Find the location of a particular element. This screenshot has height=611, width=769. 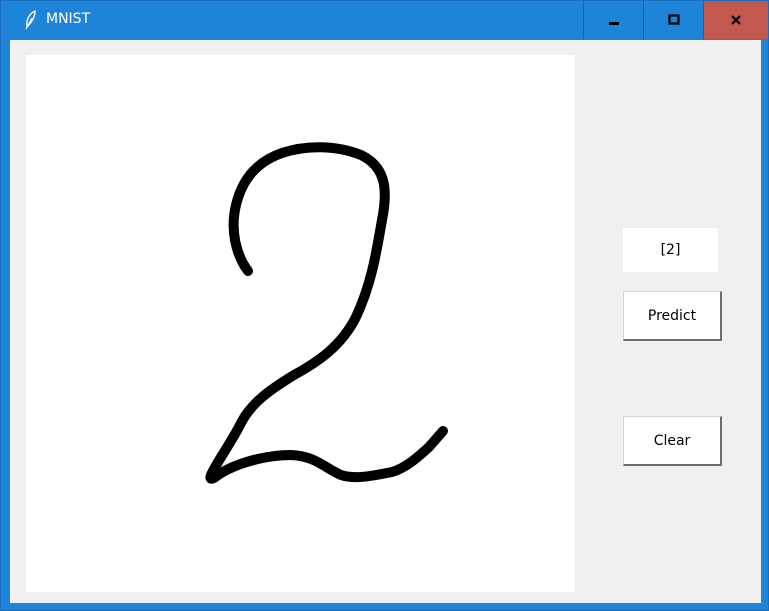

prediction-result-text: [2] is located at coordinates (670, 250).